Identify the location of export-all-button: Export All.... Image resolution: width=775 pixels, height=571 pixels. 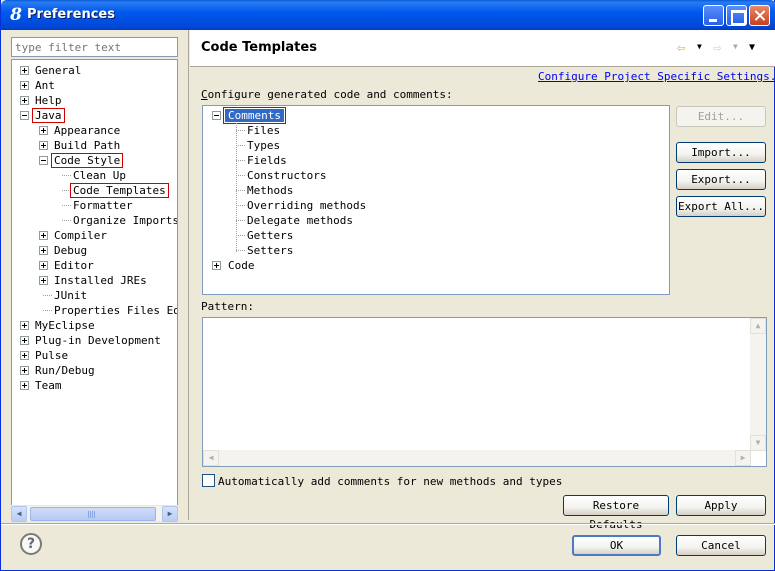
(721, 206).